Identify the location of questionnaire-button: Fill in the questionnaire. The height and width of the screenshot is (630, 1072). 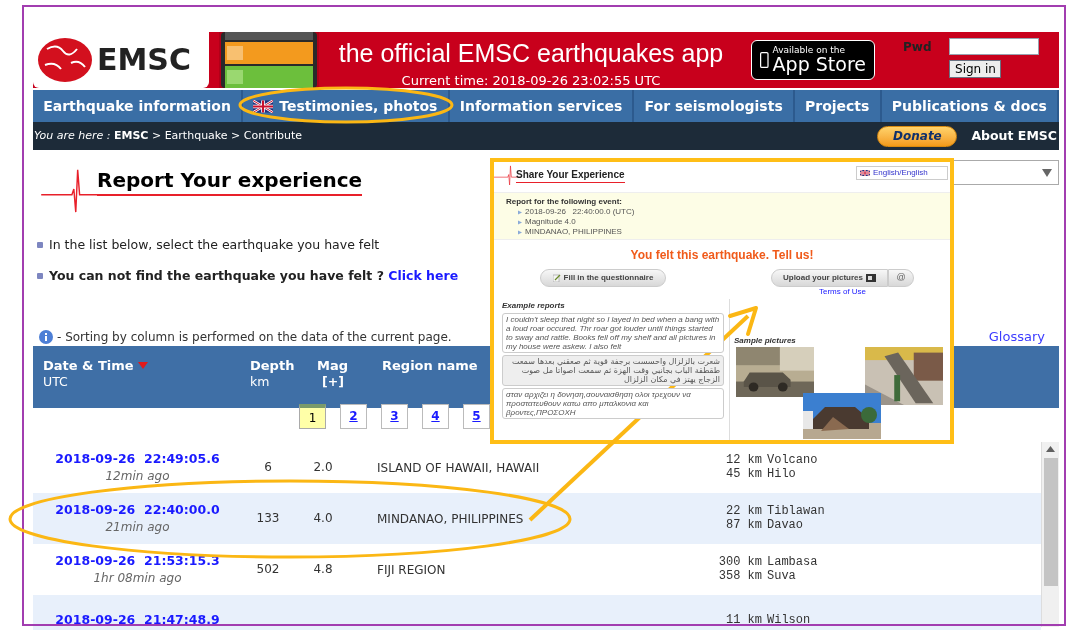
(603, 278).